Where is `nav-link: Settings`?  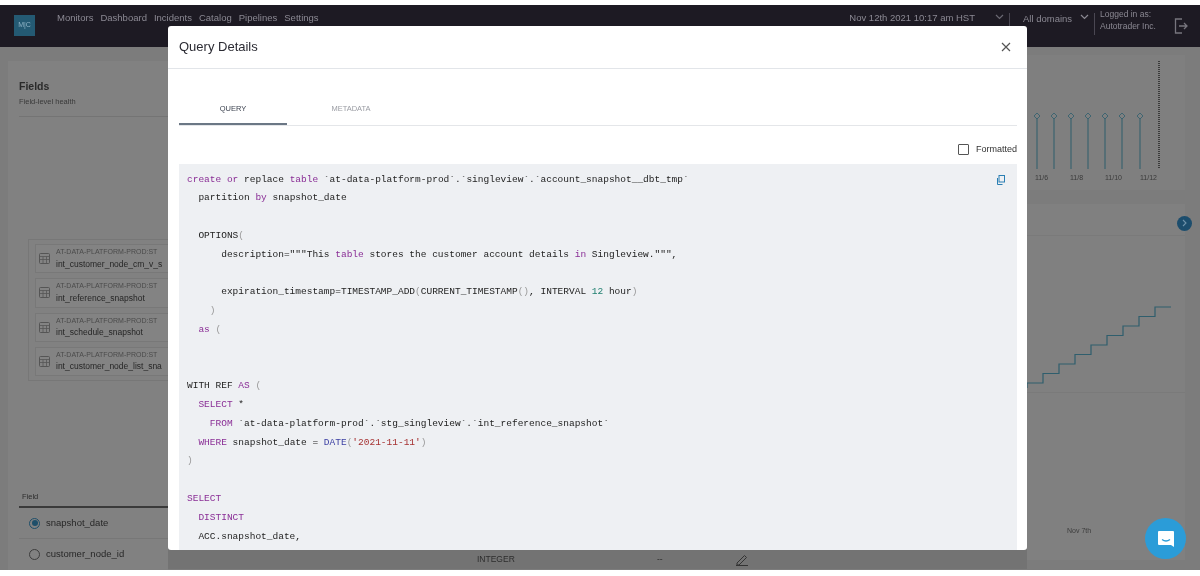
nav-link: Settings is located at coordinates (301, 18).